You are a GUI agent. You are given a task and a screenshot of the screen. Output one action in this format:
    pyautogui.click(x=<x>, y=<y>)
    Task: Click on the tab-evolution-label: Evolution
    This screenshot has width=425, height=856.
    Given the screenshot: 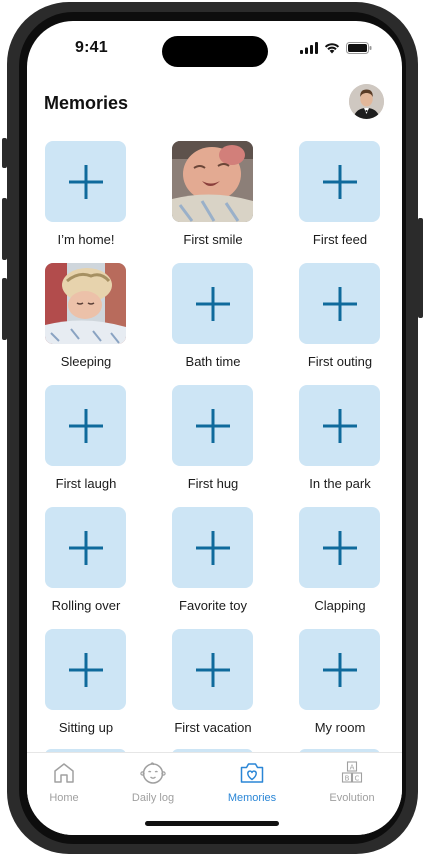 What is the action you would take?
    pyautogui.click(x=352, y=798)
    